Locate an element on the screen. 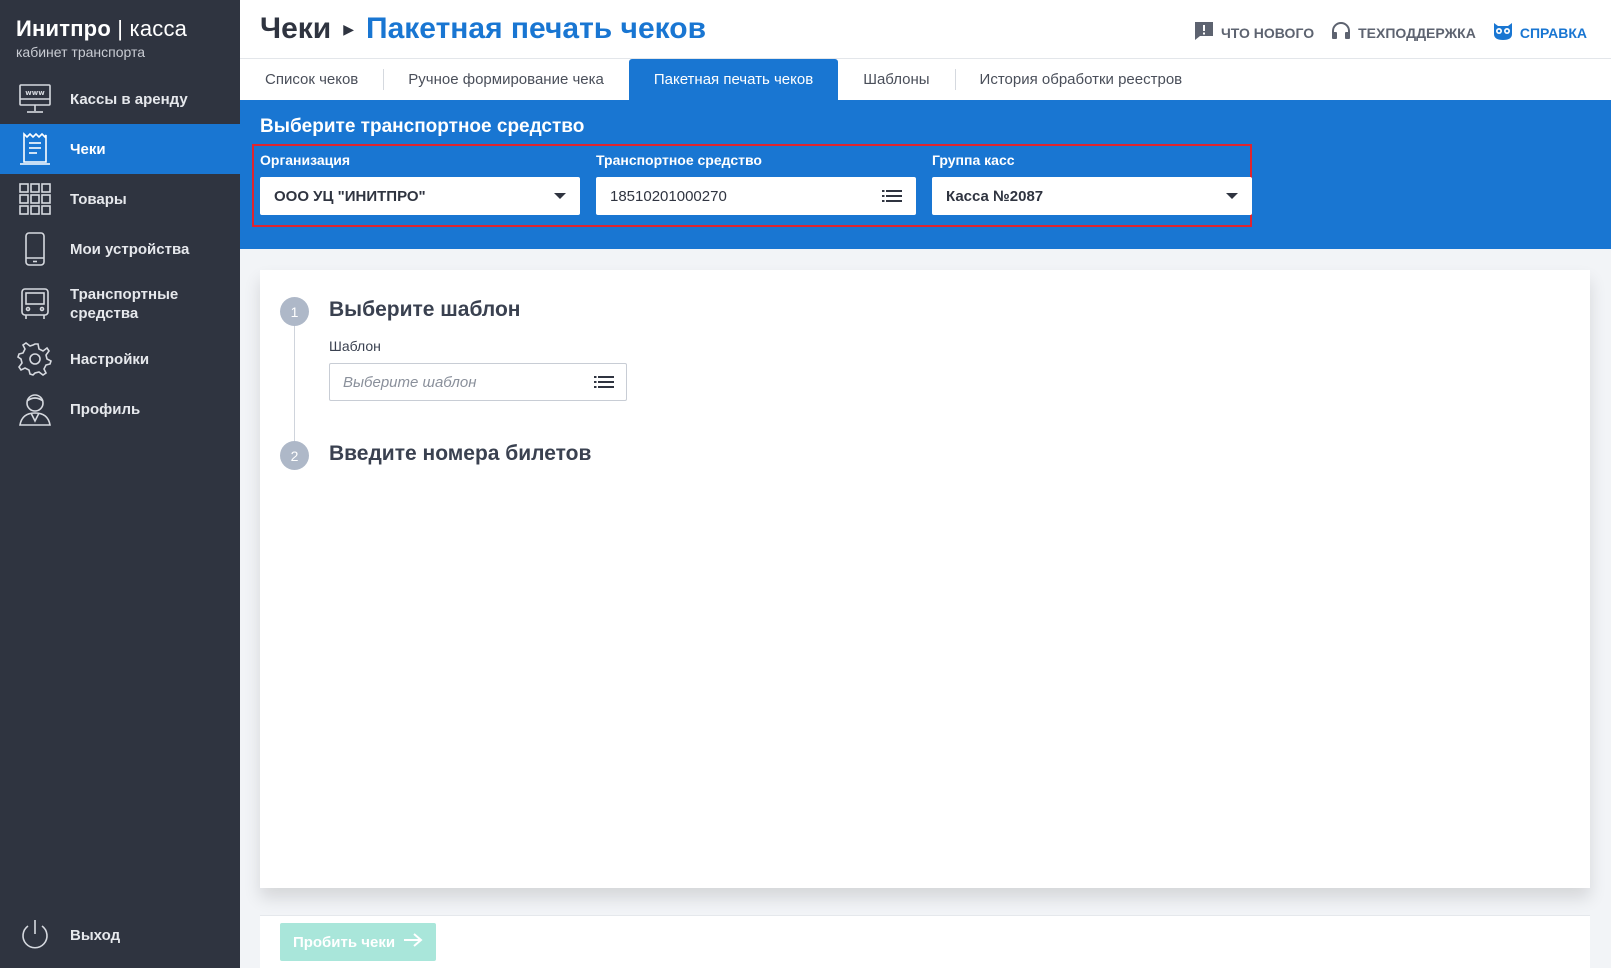 This screenshot has width=1611, height=968. sidebar-item-label: Товары is located at coordinates (98, 199).